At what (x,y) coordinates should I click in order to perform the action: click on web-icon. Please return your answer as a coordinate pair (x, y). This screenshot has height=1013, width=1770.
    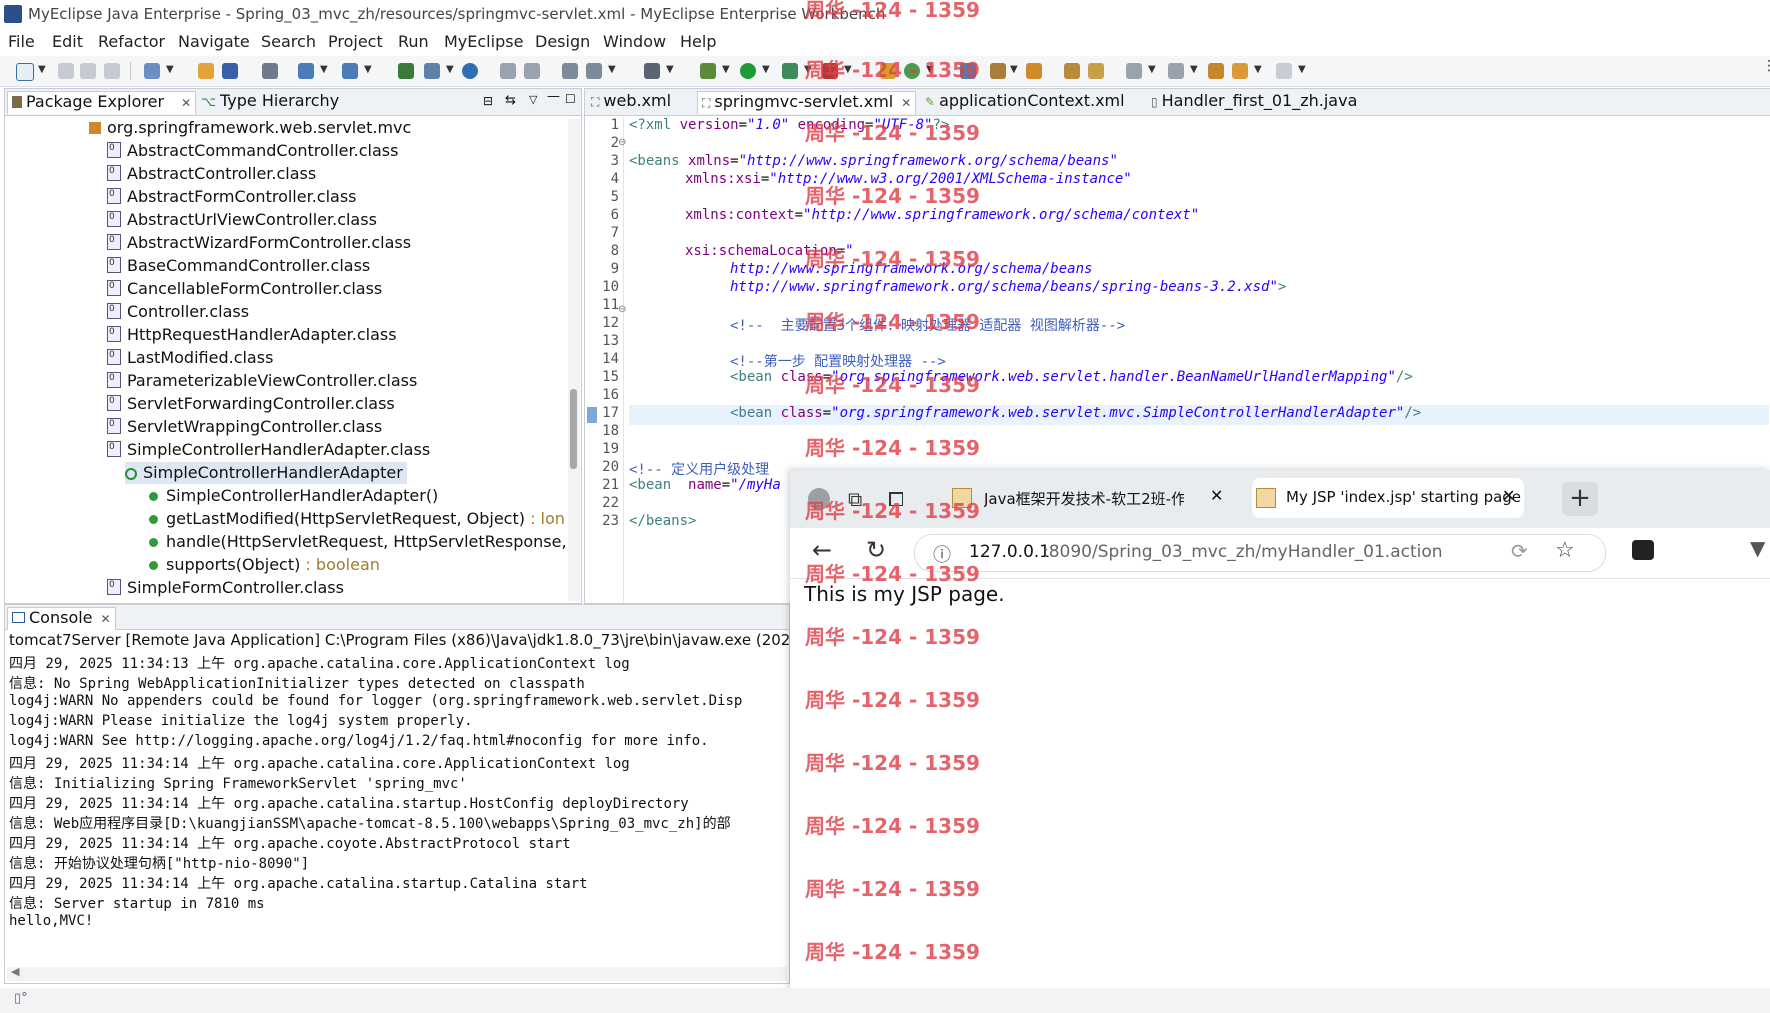
    Looking at the image, I should click on (406, 71).